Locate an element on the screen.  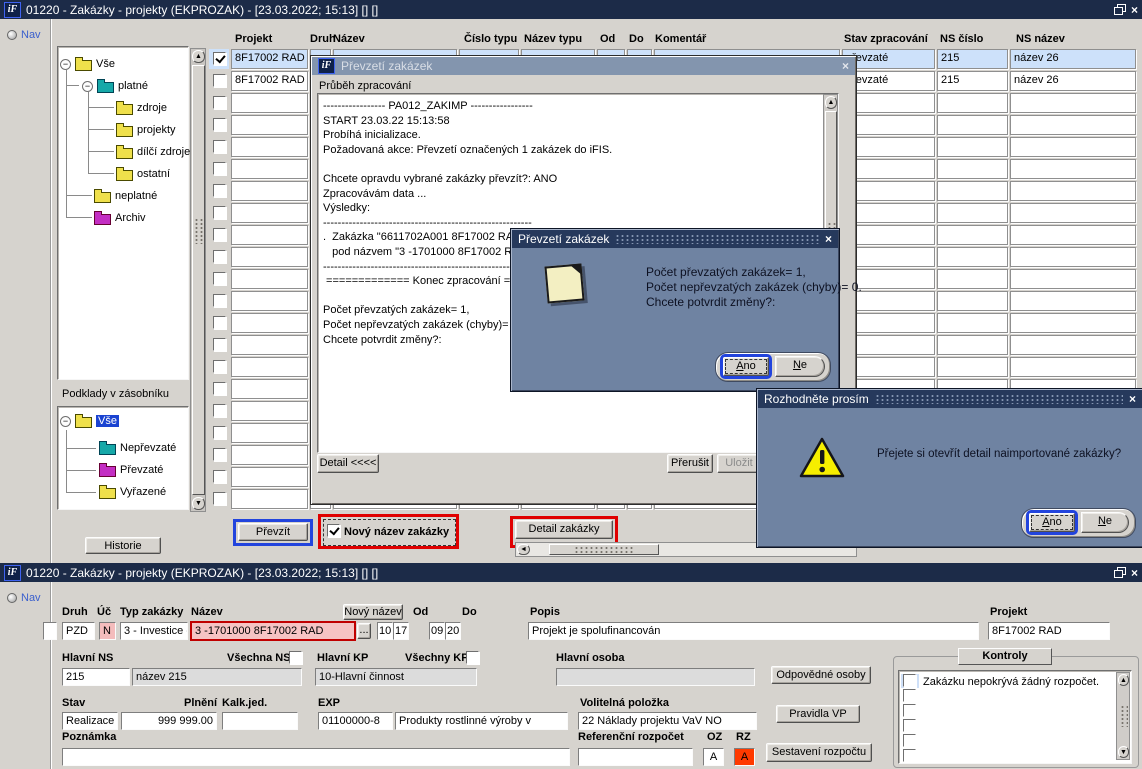
do-year-field: 20 is located at coordinates (453, 631).